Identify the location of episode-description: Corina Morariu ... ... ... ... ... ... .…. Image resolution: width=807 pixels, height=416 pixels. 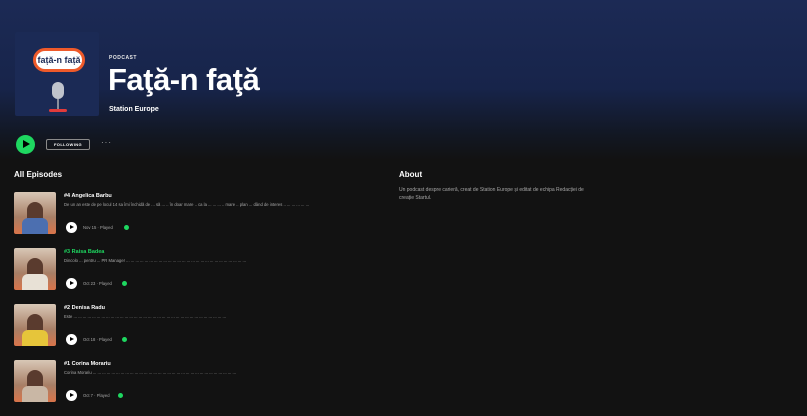
(150, 372).